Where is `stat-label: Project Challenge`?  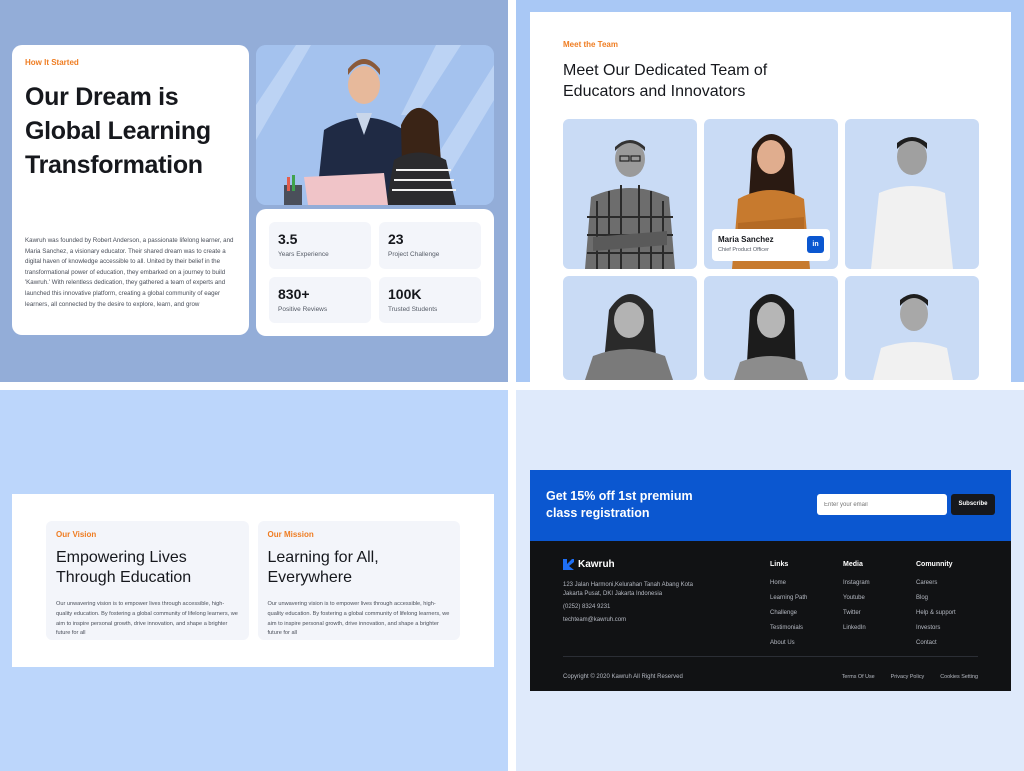
stat-label: Project Challenge is located at coordinates (414, 254).